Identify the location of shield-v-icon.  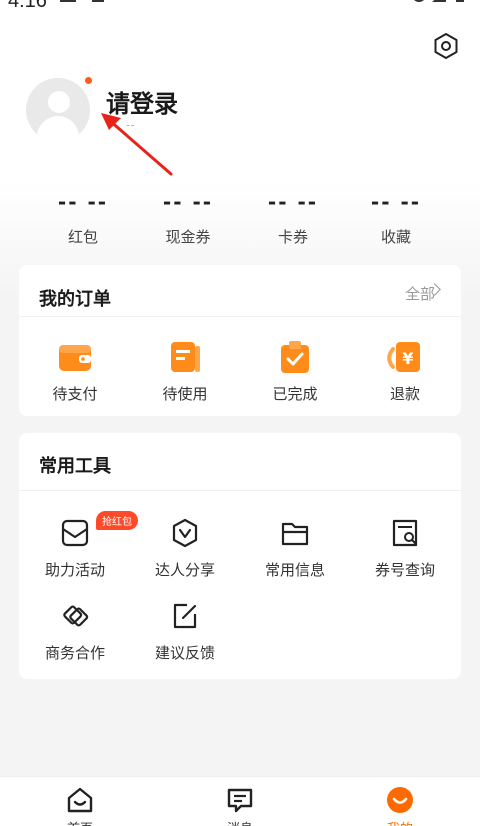
(185, 533).